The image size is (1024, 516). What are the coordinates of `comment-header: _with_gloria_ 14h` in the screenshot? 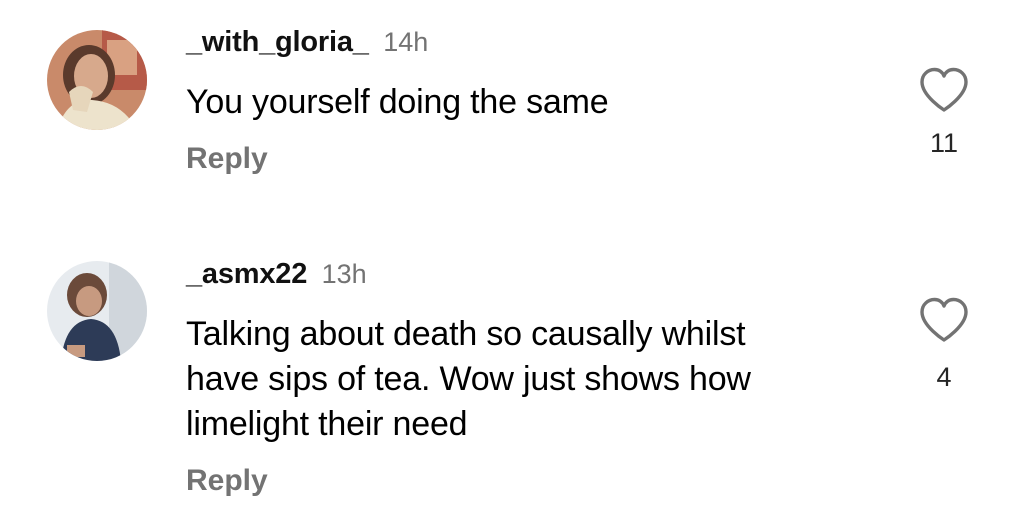 It's located at (307, 42).